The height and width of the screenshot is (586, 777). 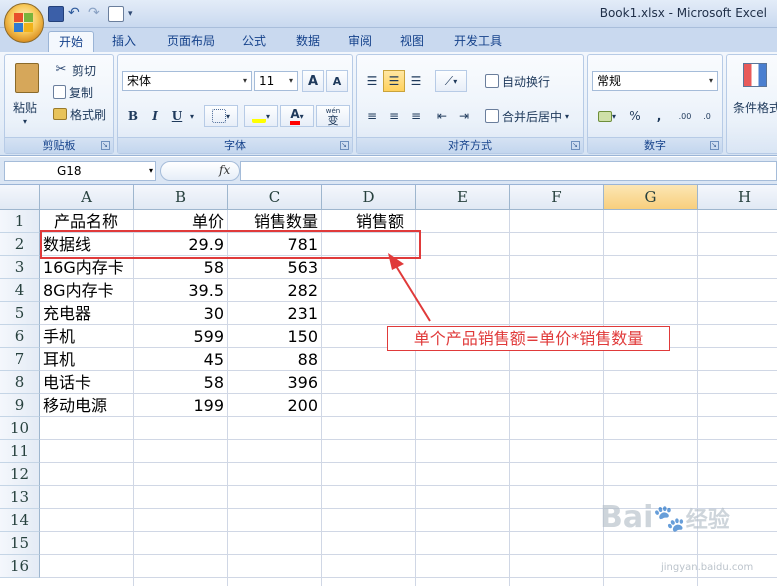 I want to click on align-middle-button: ☰, so click(x=394, y=81).